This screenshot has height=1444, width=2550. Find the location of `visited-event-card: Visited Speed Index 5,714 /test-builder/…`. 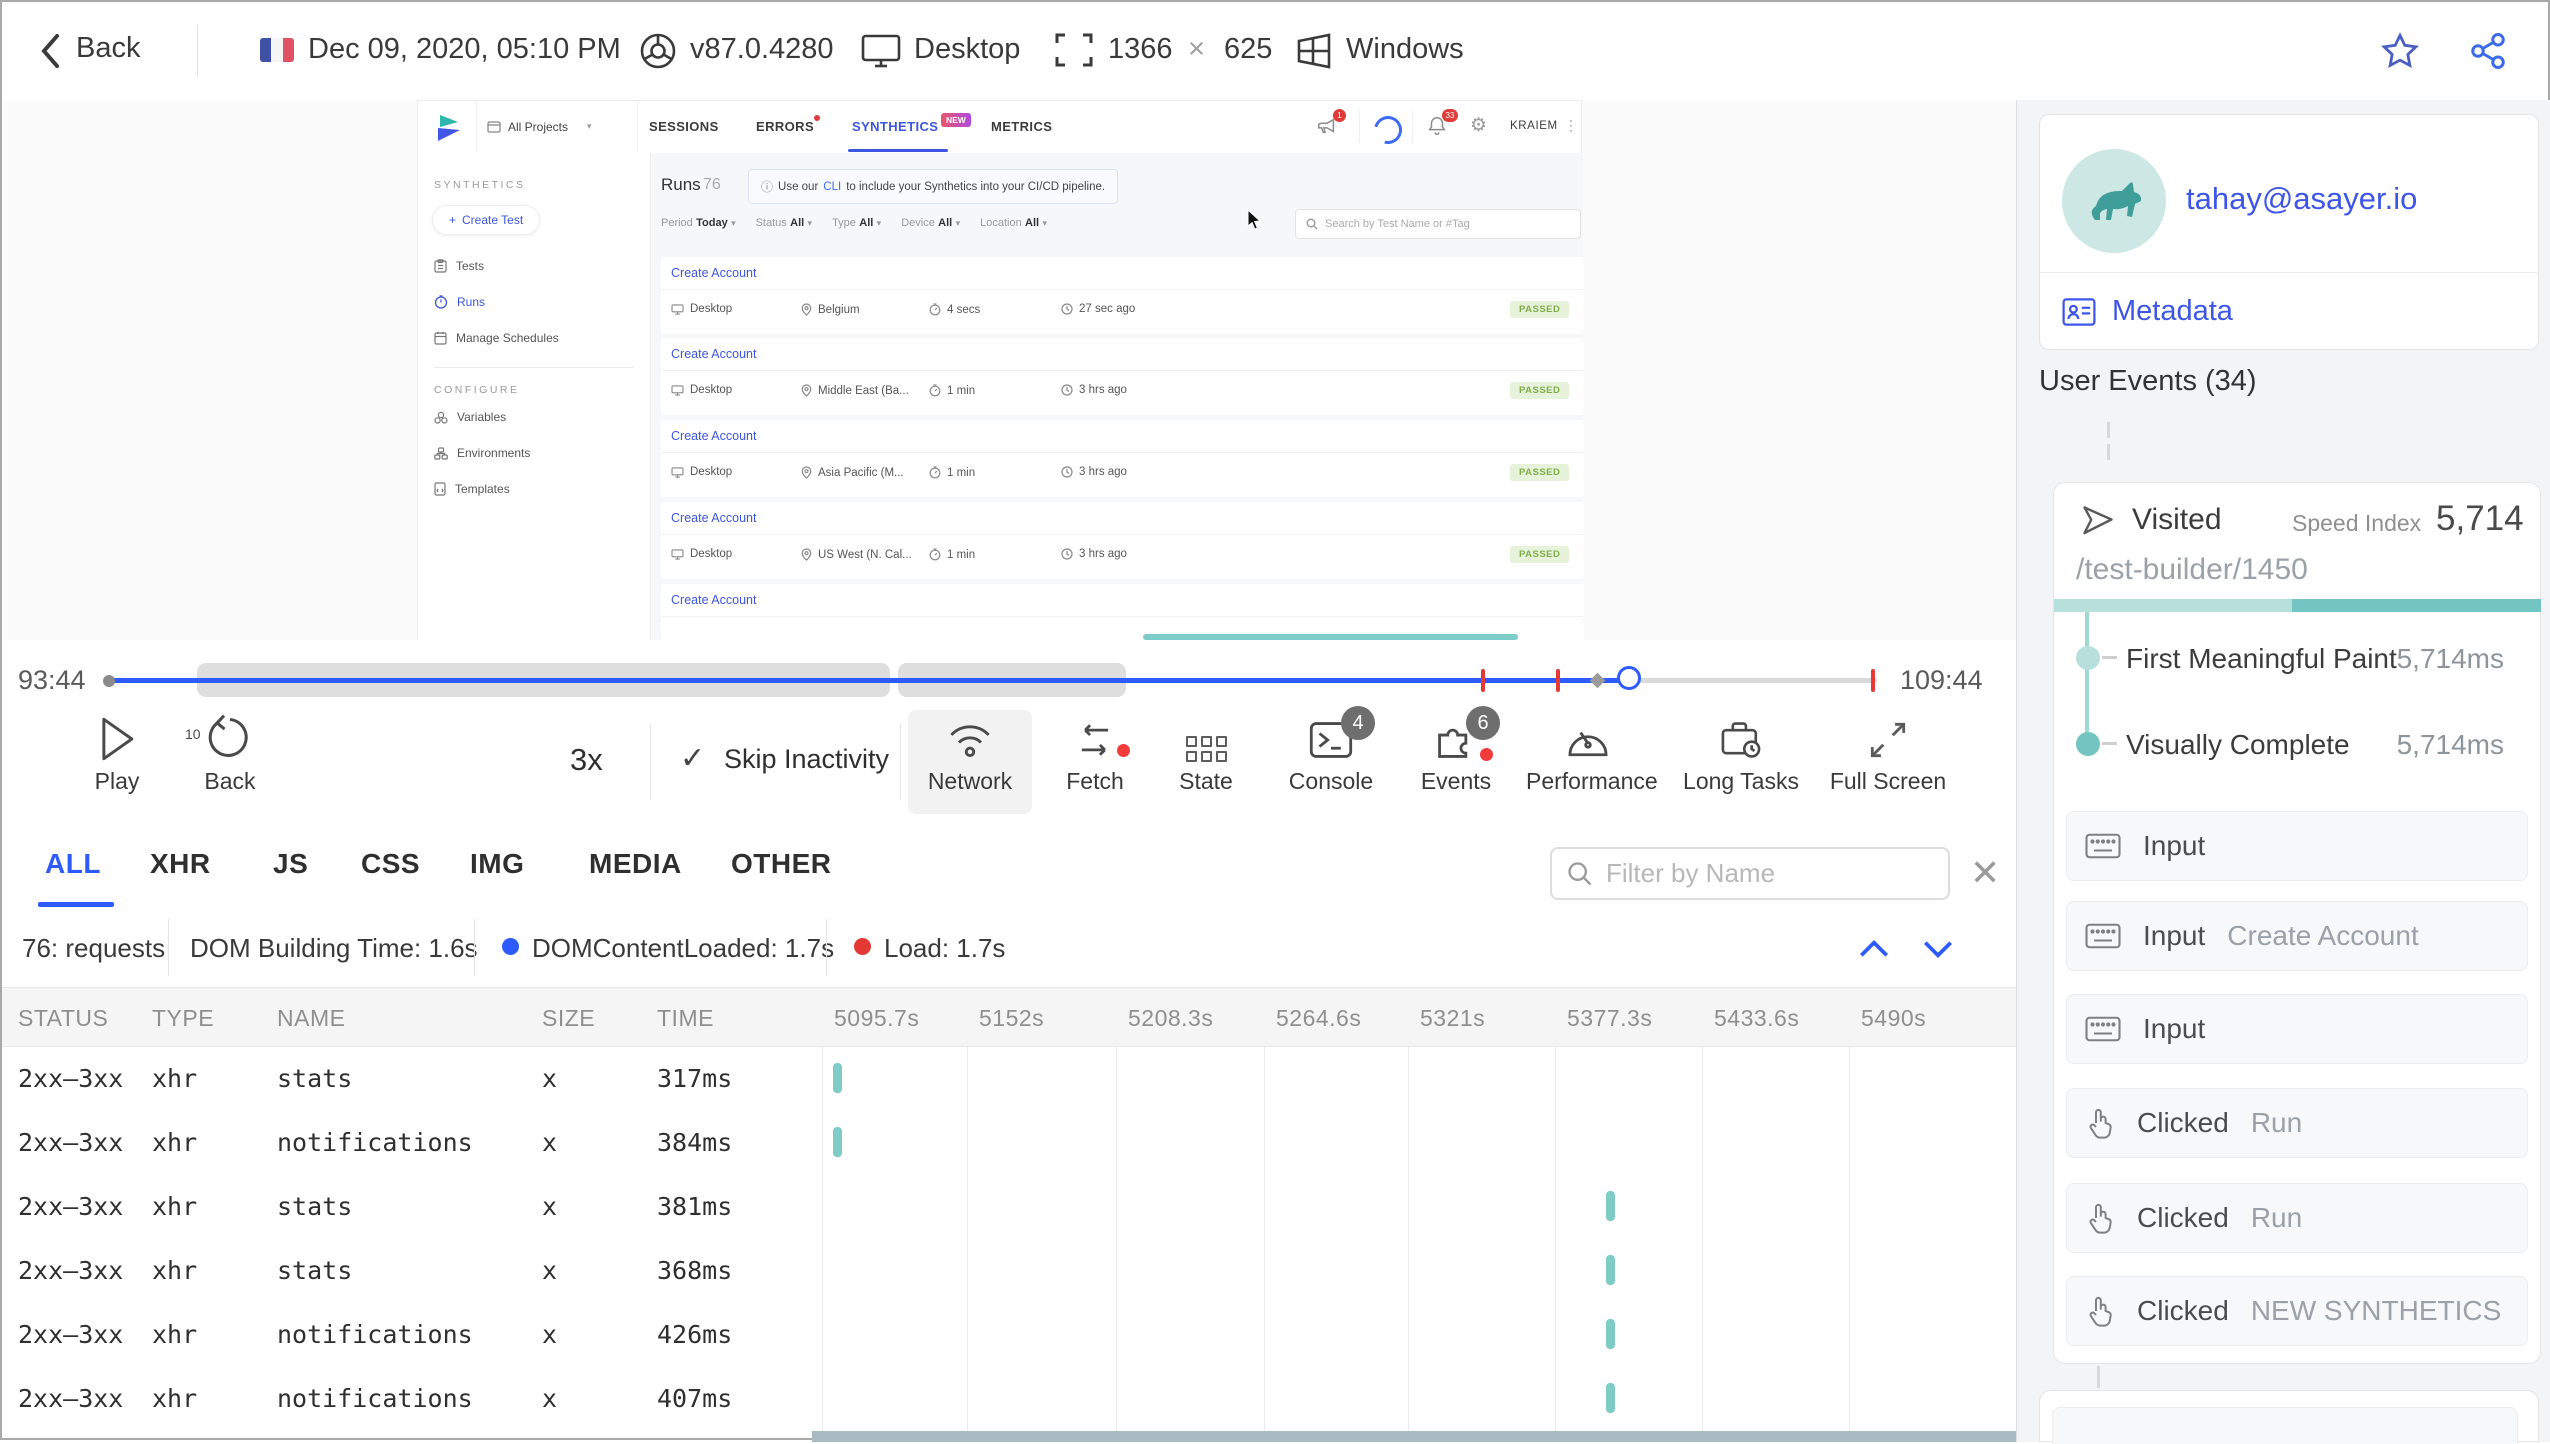

visited-event-card: Visited Speed Index 5,714 /test-builder/… is located at coordinates (2297, 923).